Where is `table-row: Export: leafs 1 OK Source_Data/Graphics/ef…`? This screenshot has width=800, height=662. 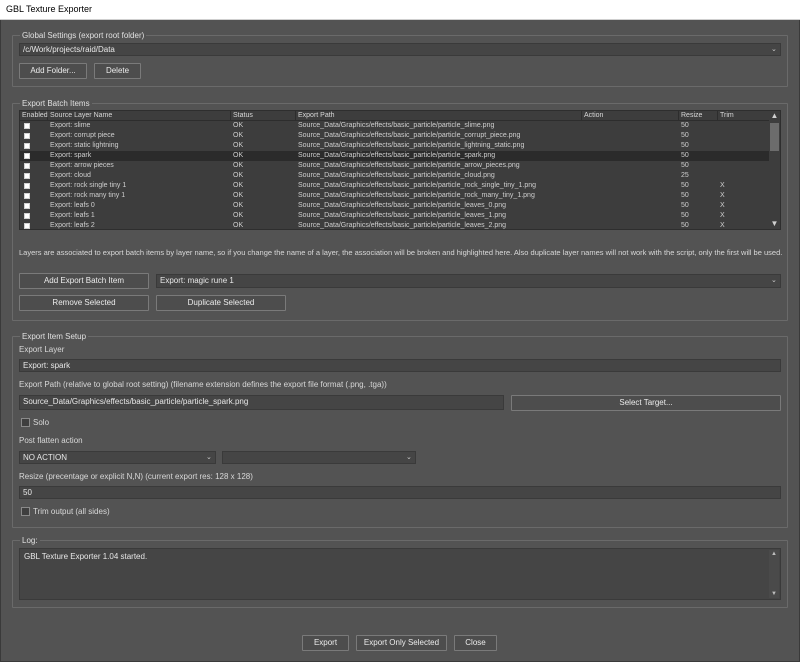 table-row: Export: leafs 1 OK Source_Data/Graphics/ef… is located at coordinates (395, 216).